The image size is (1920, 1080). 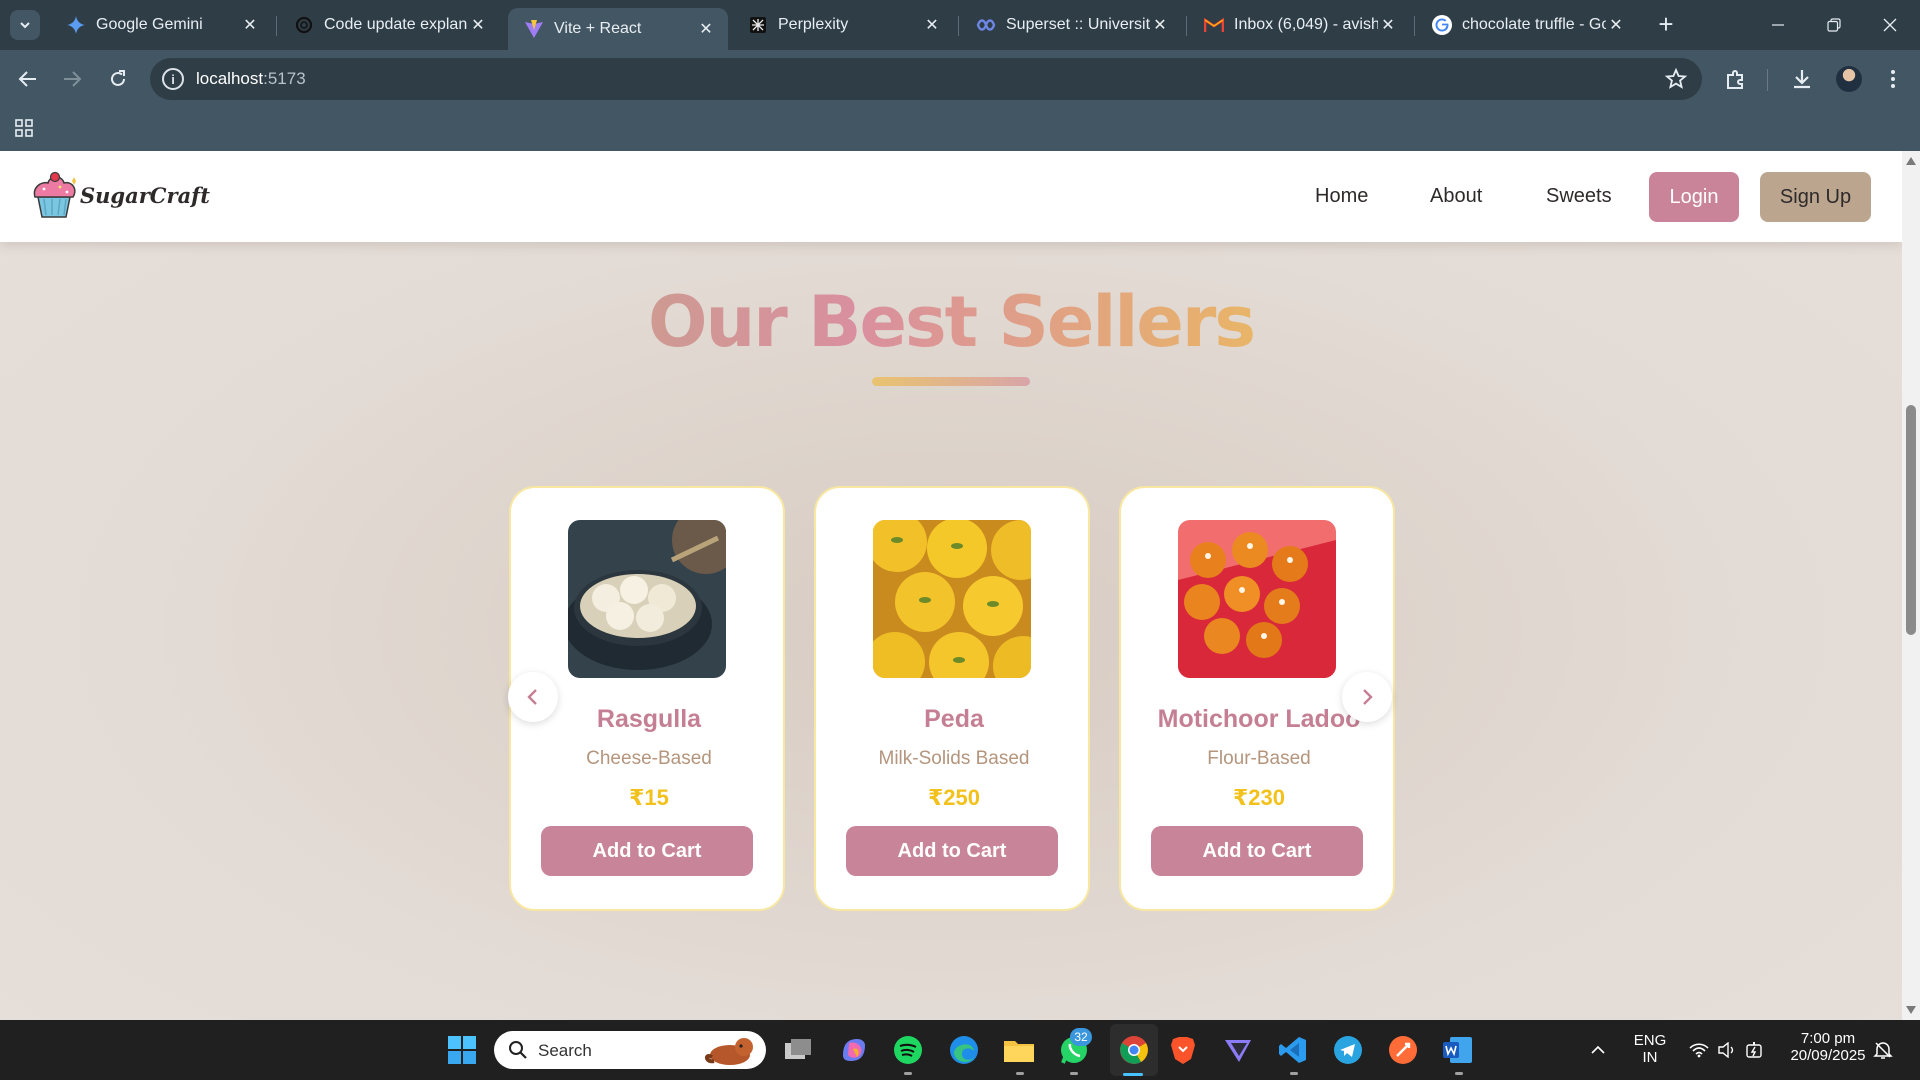 What do you see at coordinates (72, 79) in the screenshot?
I see `forward-button` at bounding box center [72, 79].